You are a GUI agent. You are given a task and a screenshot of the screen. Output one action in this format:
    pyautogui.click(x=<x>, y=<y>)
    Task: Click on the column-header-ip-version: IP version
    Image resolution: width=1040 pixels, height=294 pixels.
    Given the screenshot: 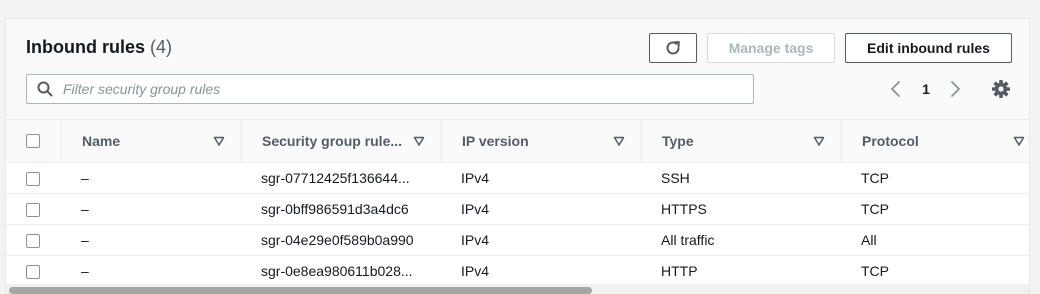 What is the action you would take?
    pyautogui.click(x=541, y=141)
    